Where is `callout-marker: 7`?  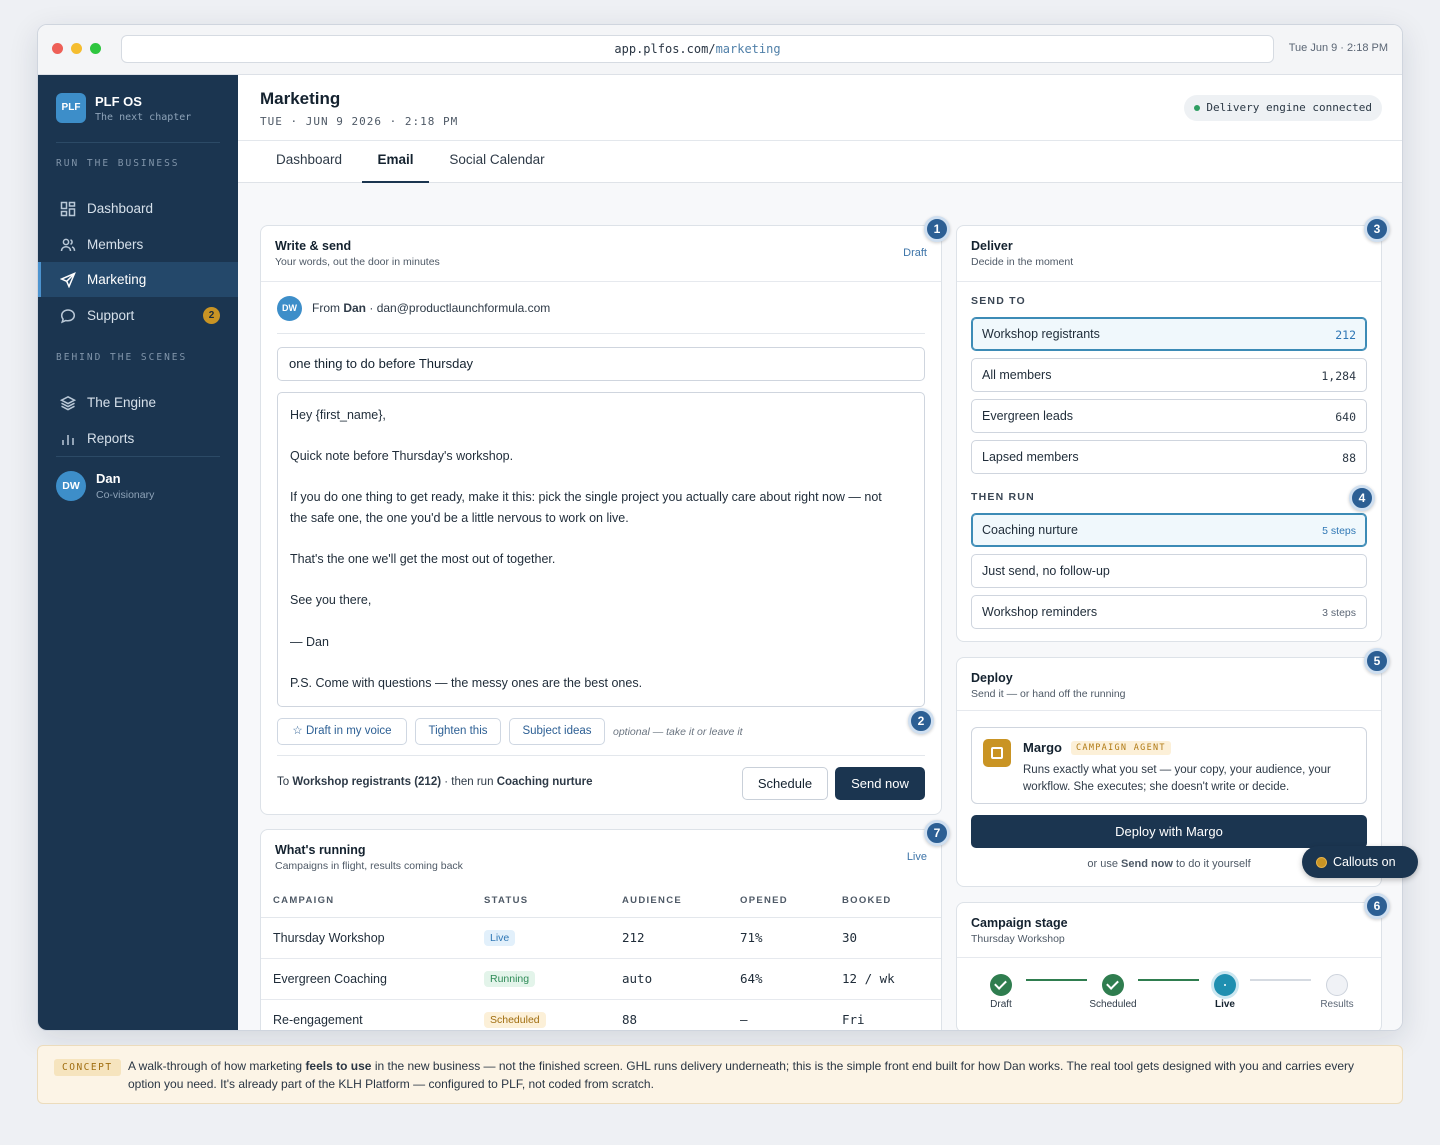
callout-marker: 7 is located at coordinates (937, 833).